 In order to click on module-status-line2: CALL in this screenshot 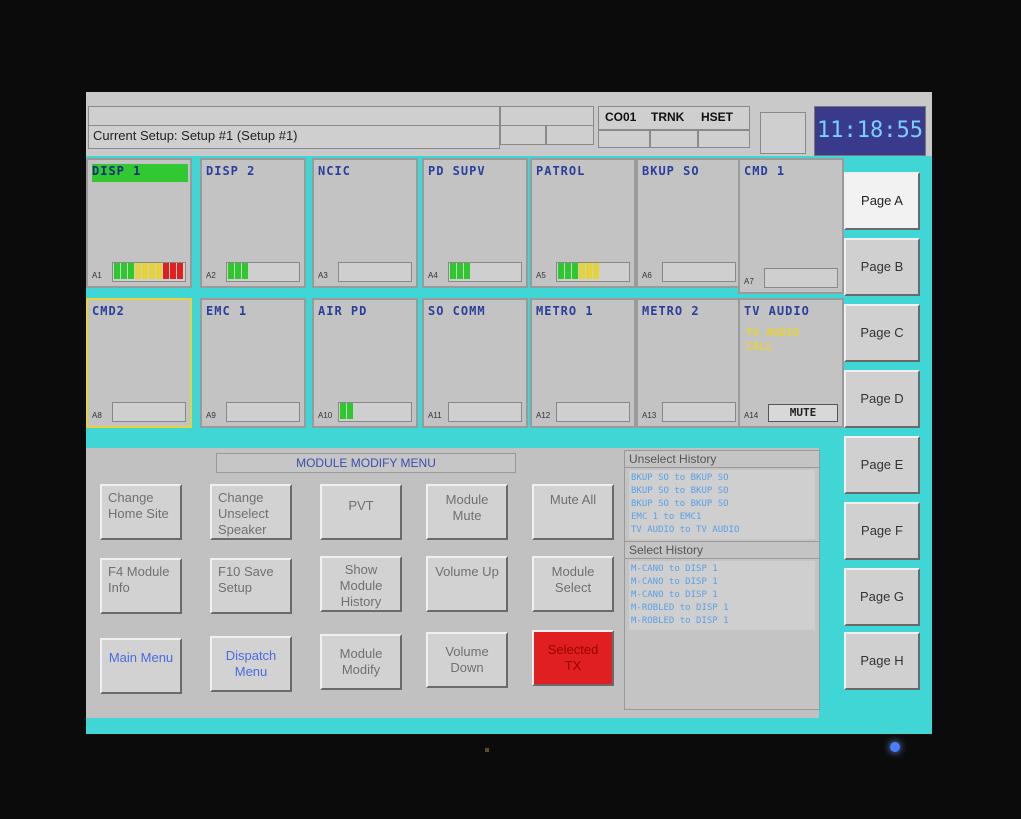, I will do `click(759, 346)`.